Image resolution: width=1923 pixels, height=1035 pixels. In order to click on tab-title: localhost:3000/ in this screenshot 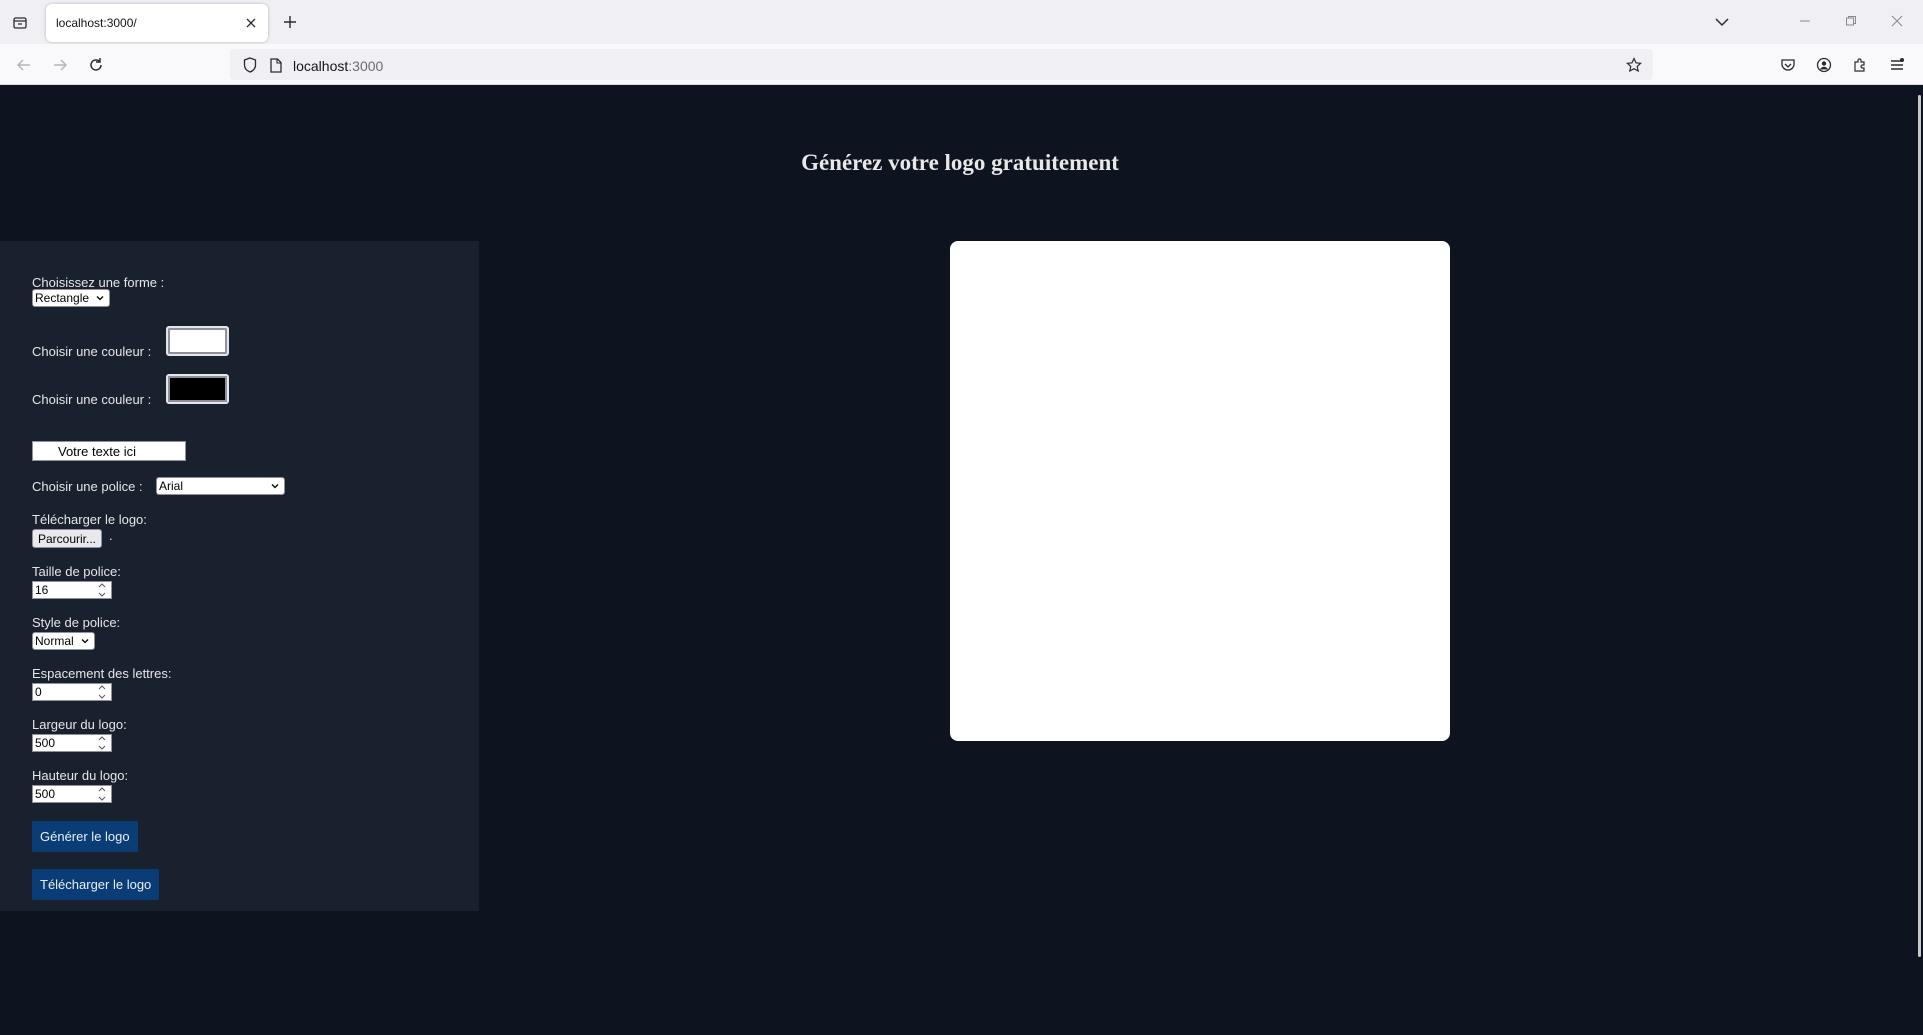, I will do `click(96, 23)`.